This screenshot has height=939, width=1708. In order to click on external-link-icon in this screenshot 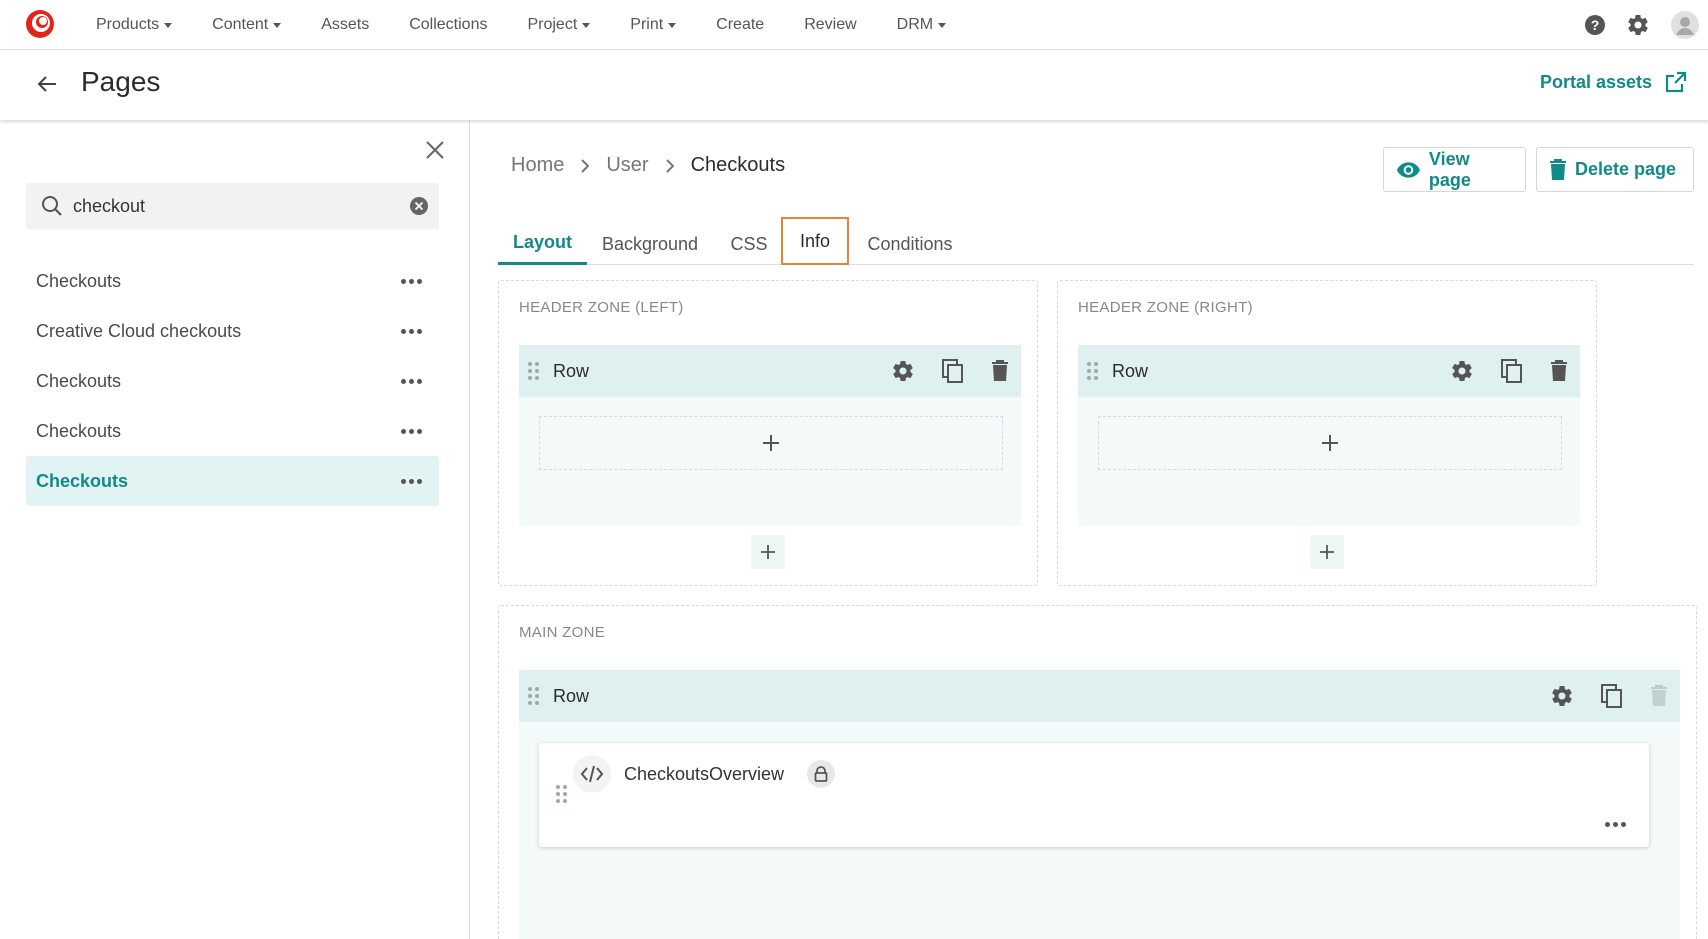, I will do `click(1676, 82)`.